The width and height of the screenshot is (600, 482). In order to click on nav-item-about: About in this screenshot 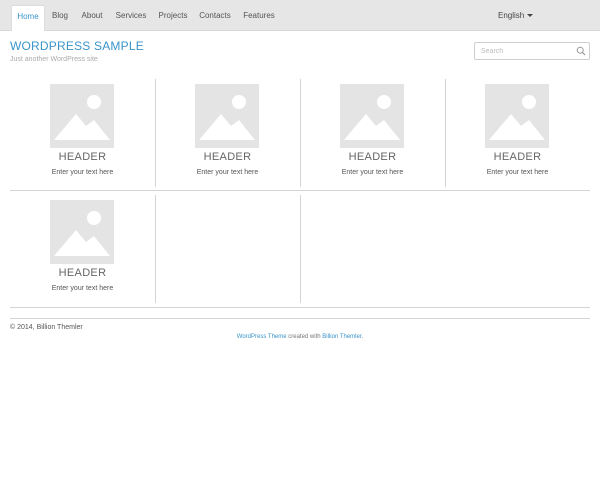, I will do `click(92, 18)`.